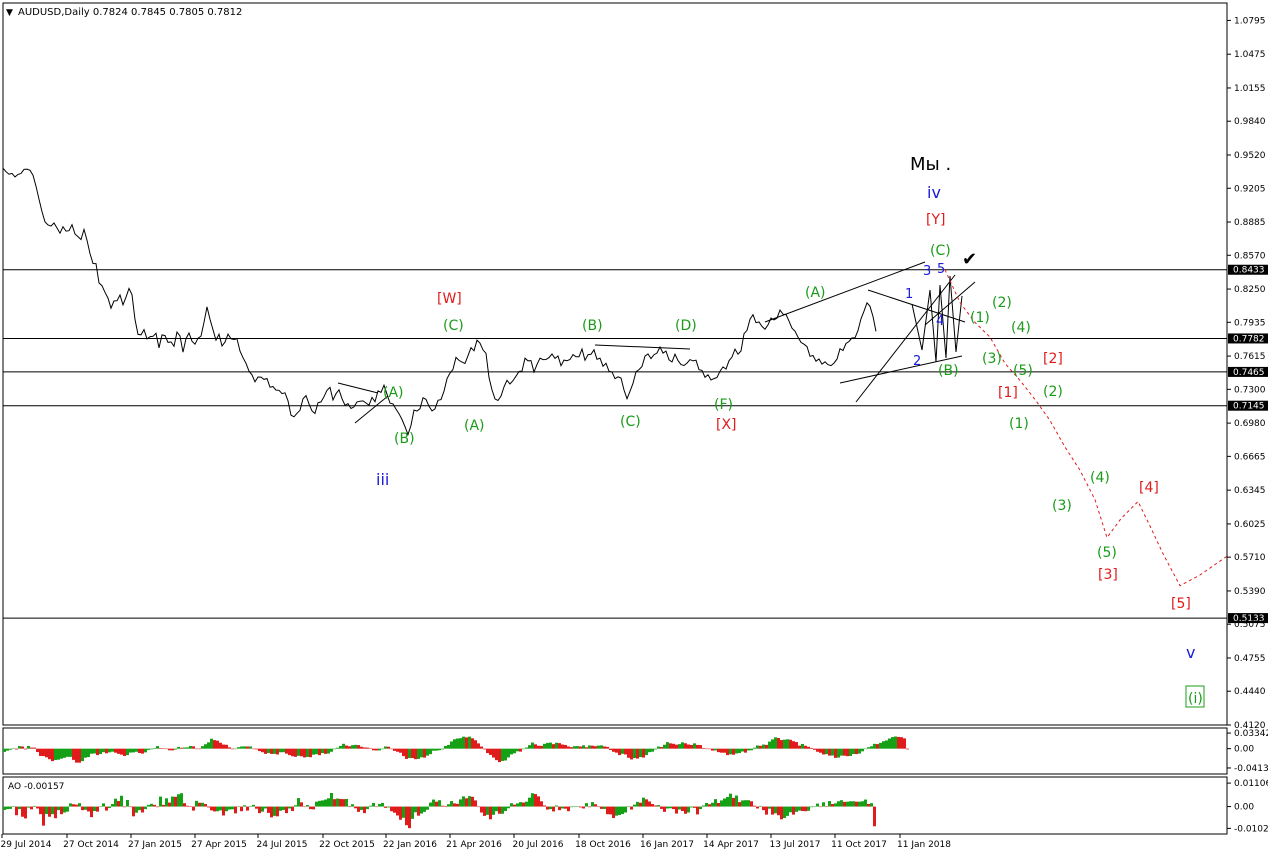 This screenshot has width=1268, height=860. Describe the element at coordinates (130, 12) in the screenshot. I see `symbol-info: AUDUSD,Daily 0.7824 0.7845 0.7805 0.7812` at that location.